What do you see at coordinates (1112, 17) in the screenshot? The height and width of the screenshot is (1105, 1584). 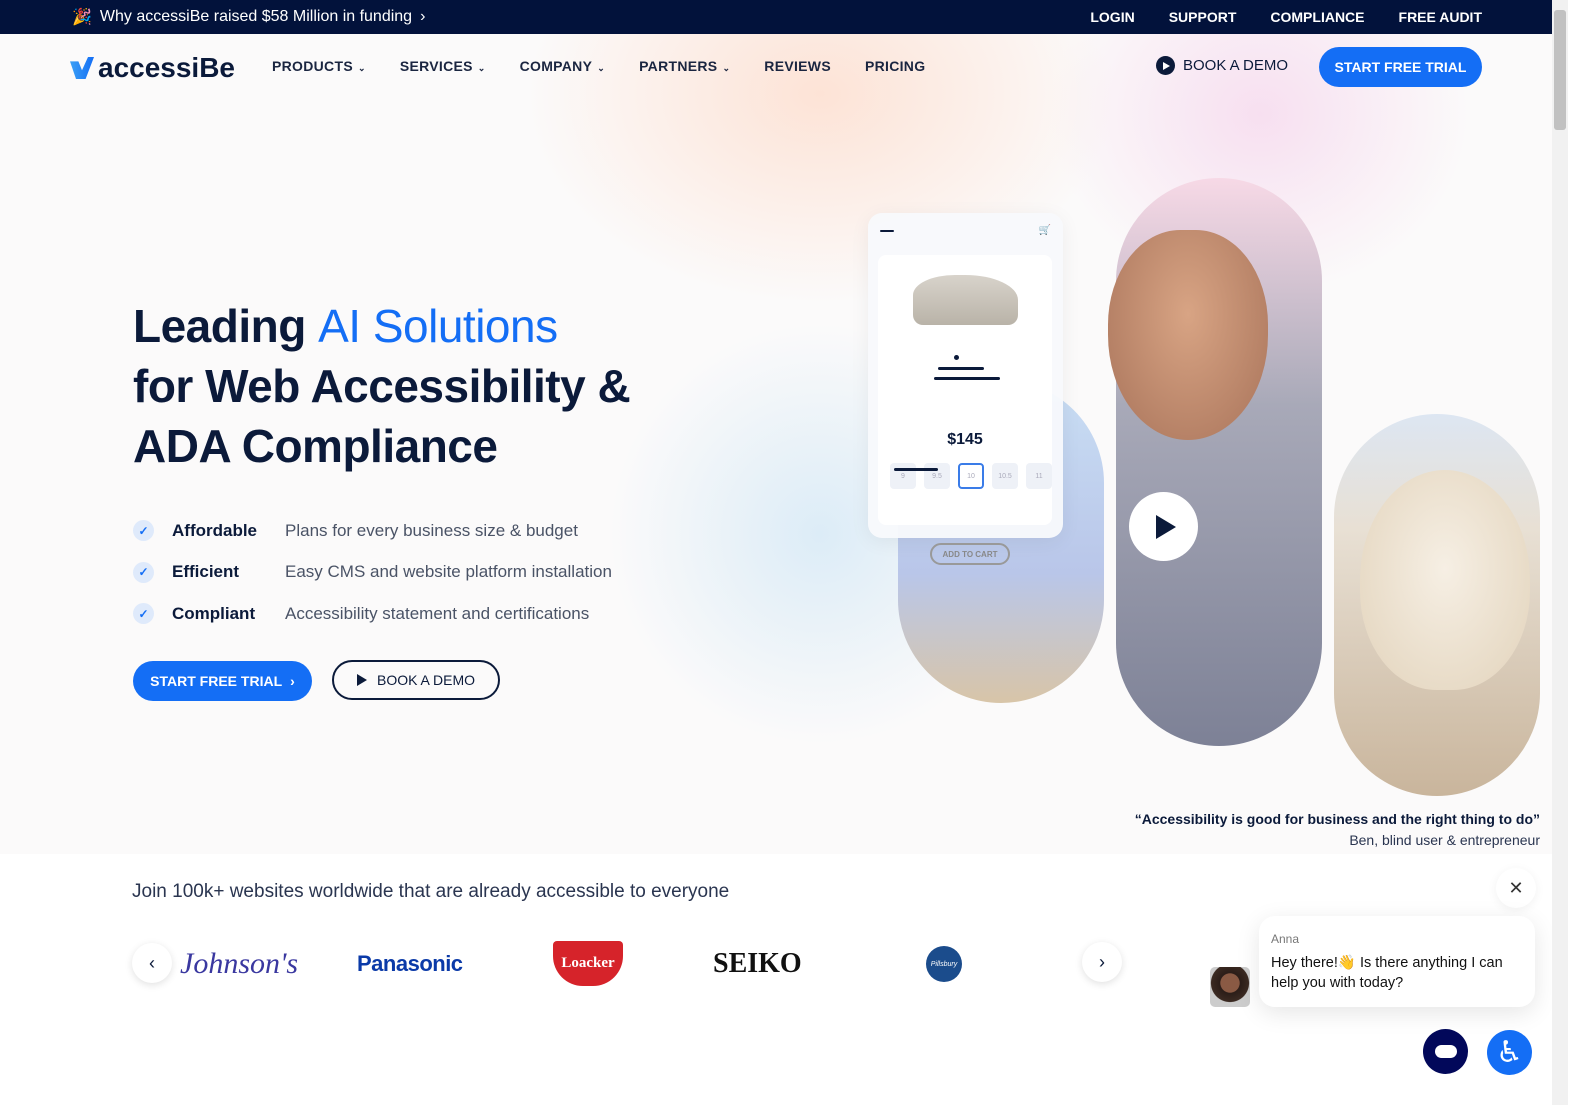 I see `login-link: LOGIN` at bounding box center [1112, 17].